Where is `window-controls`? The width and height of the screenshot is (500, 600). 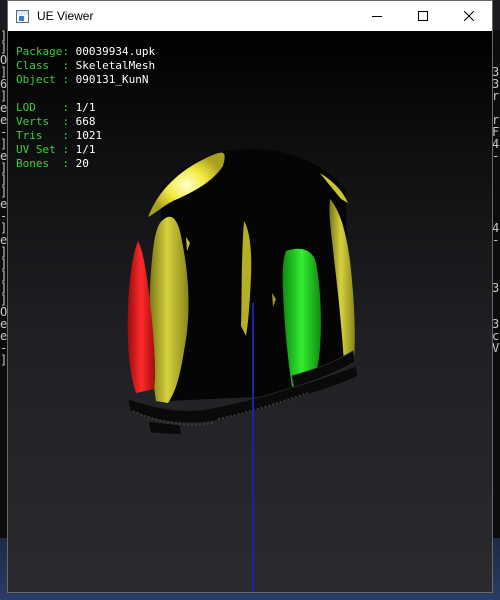
window-controls is located at coordinates (423, 16).